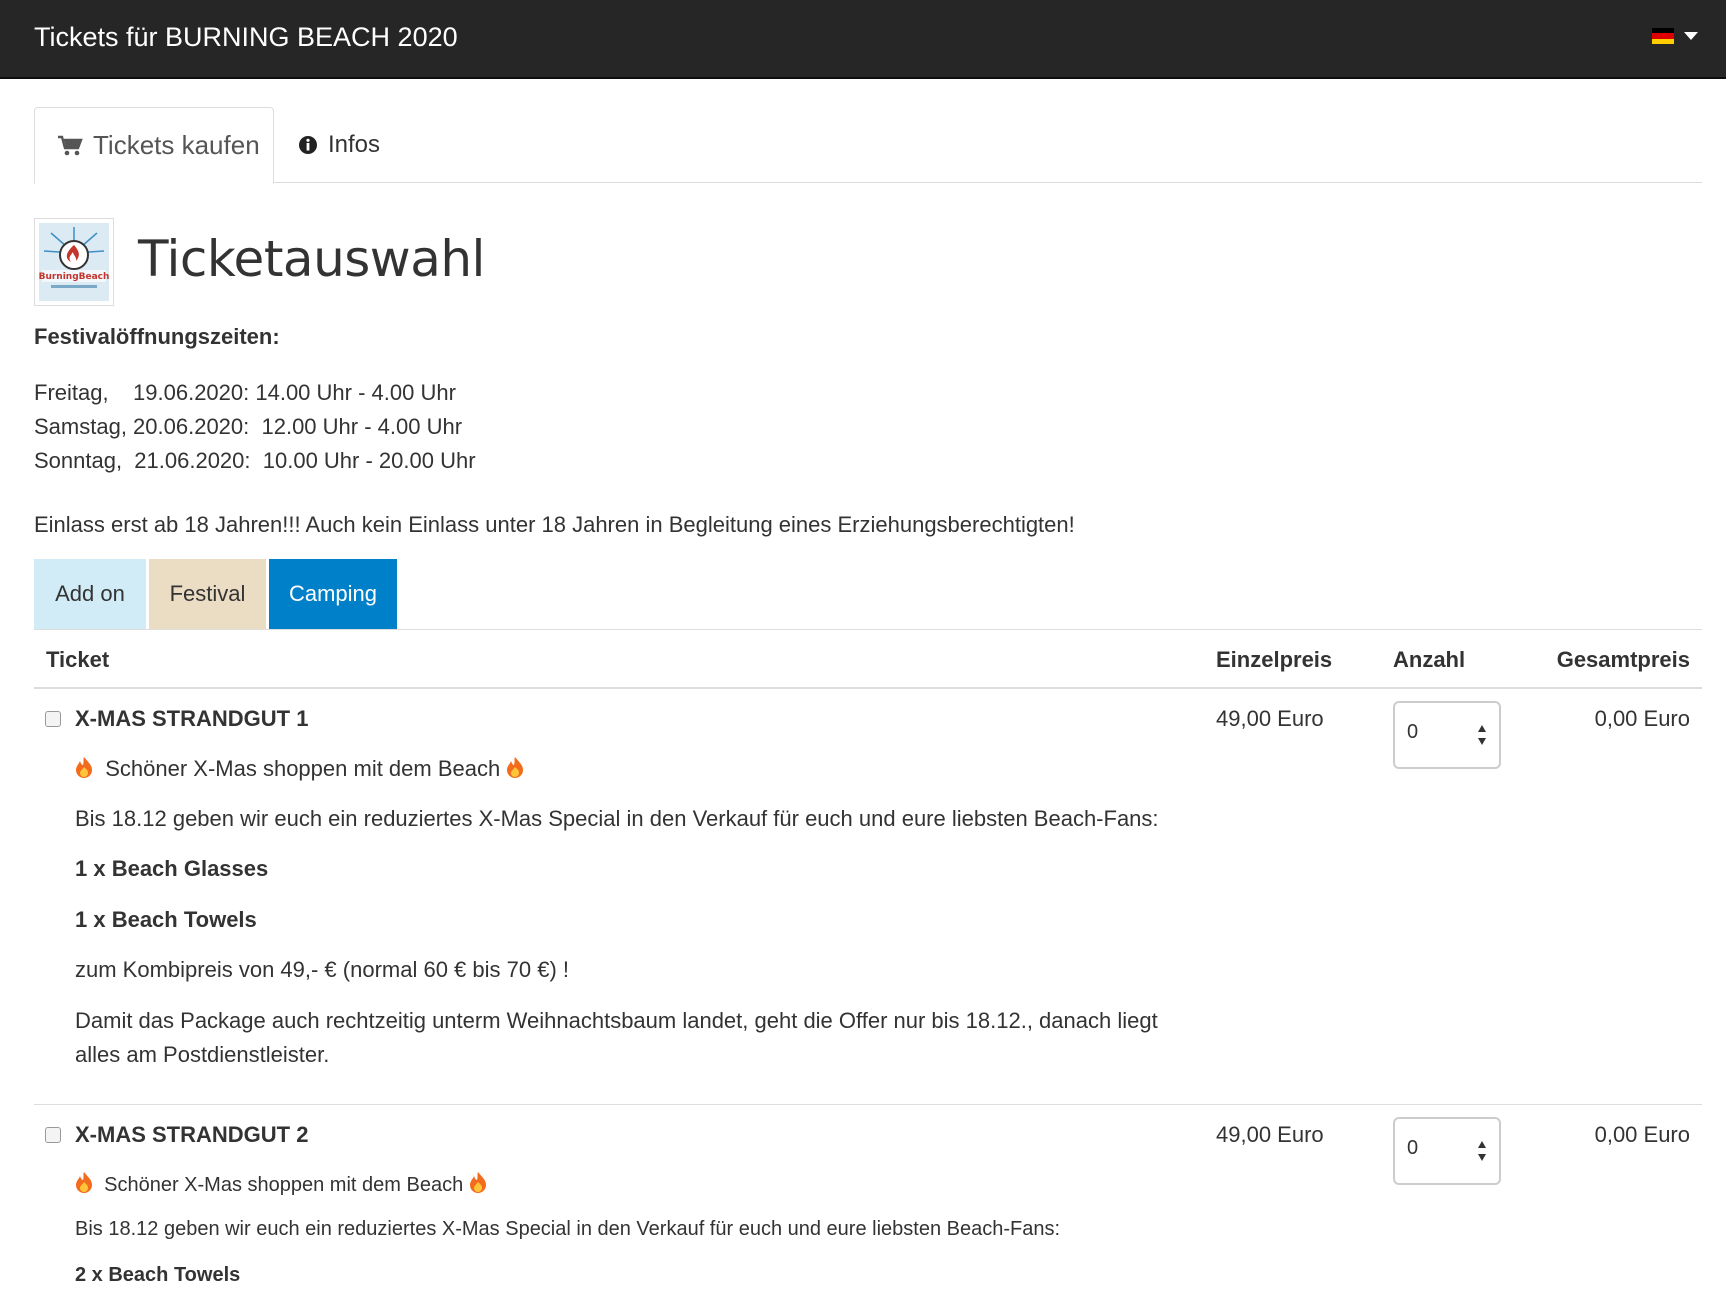 The height and width of the screenshot is (1300, 1726). What do you see at coordinates (207, 594) in the screenshot?
I see `category-festival: Festival` at bounding box center [207, 594].